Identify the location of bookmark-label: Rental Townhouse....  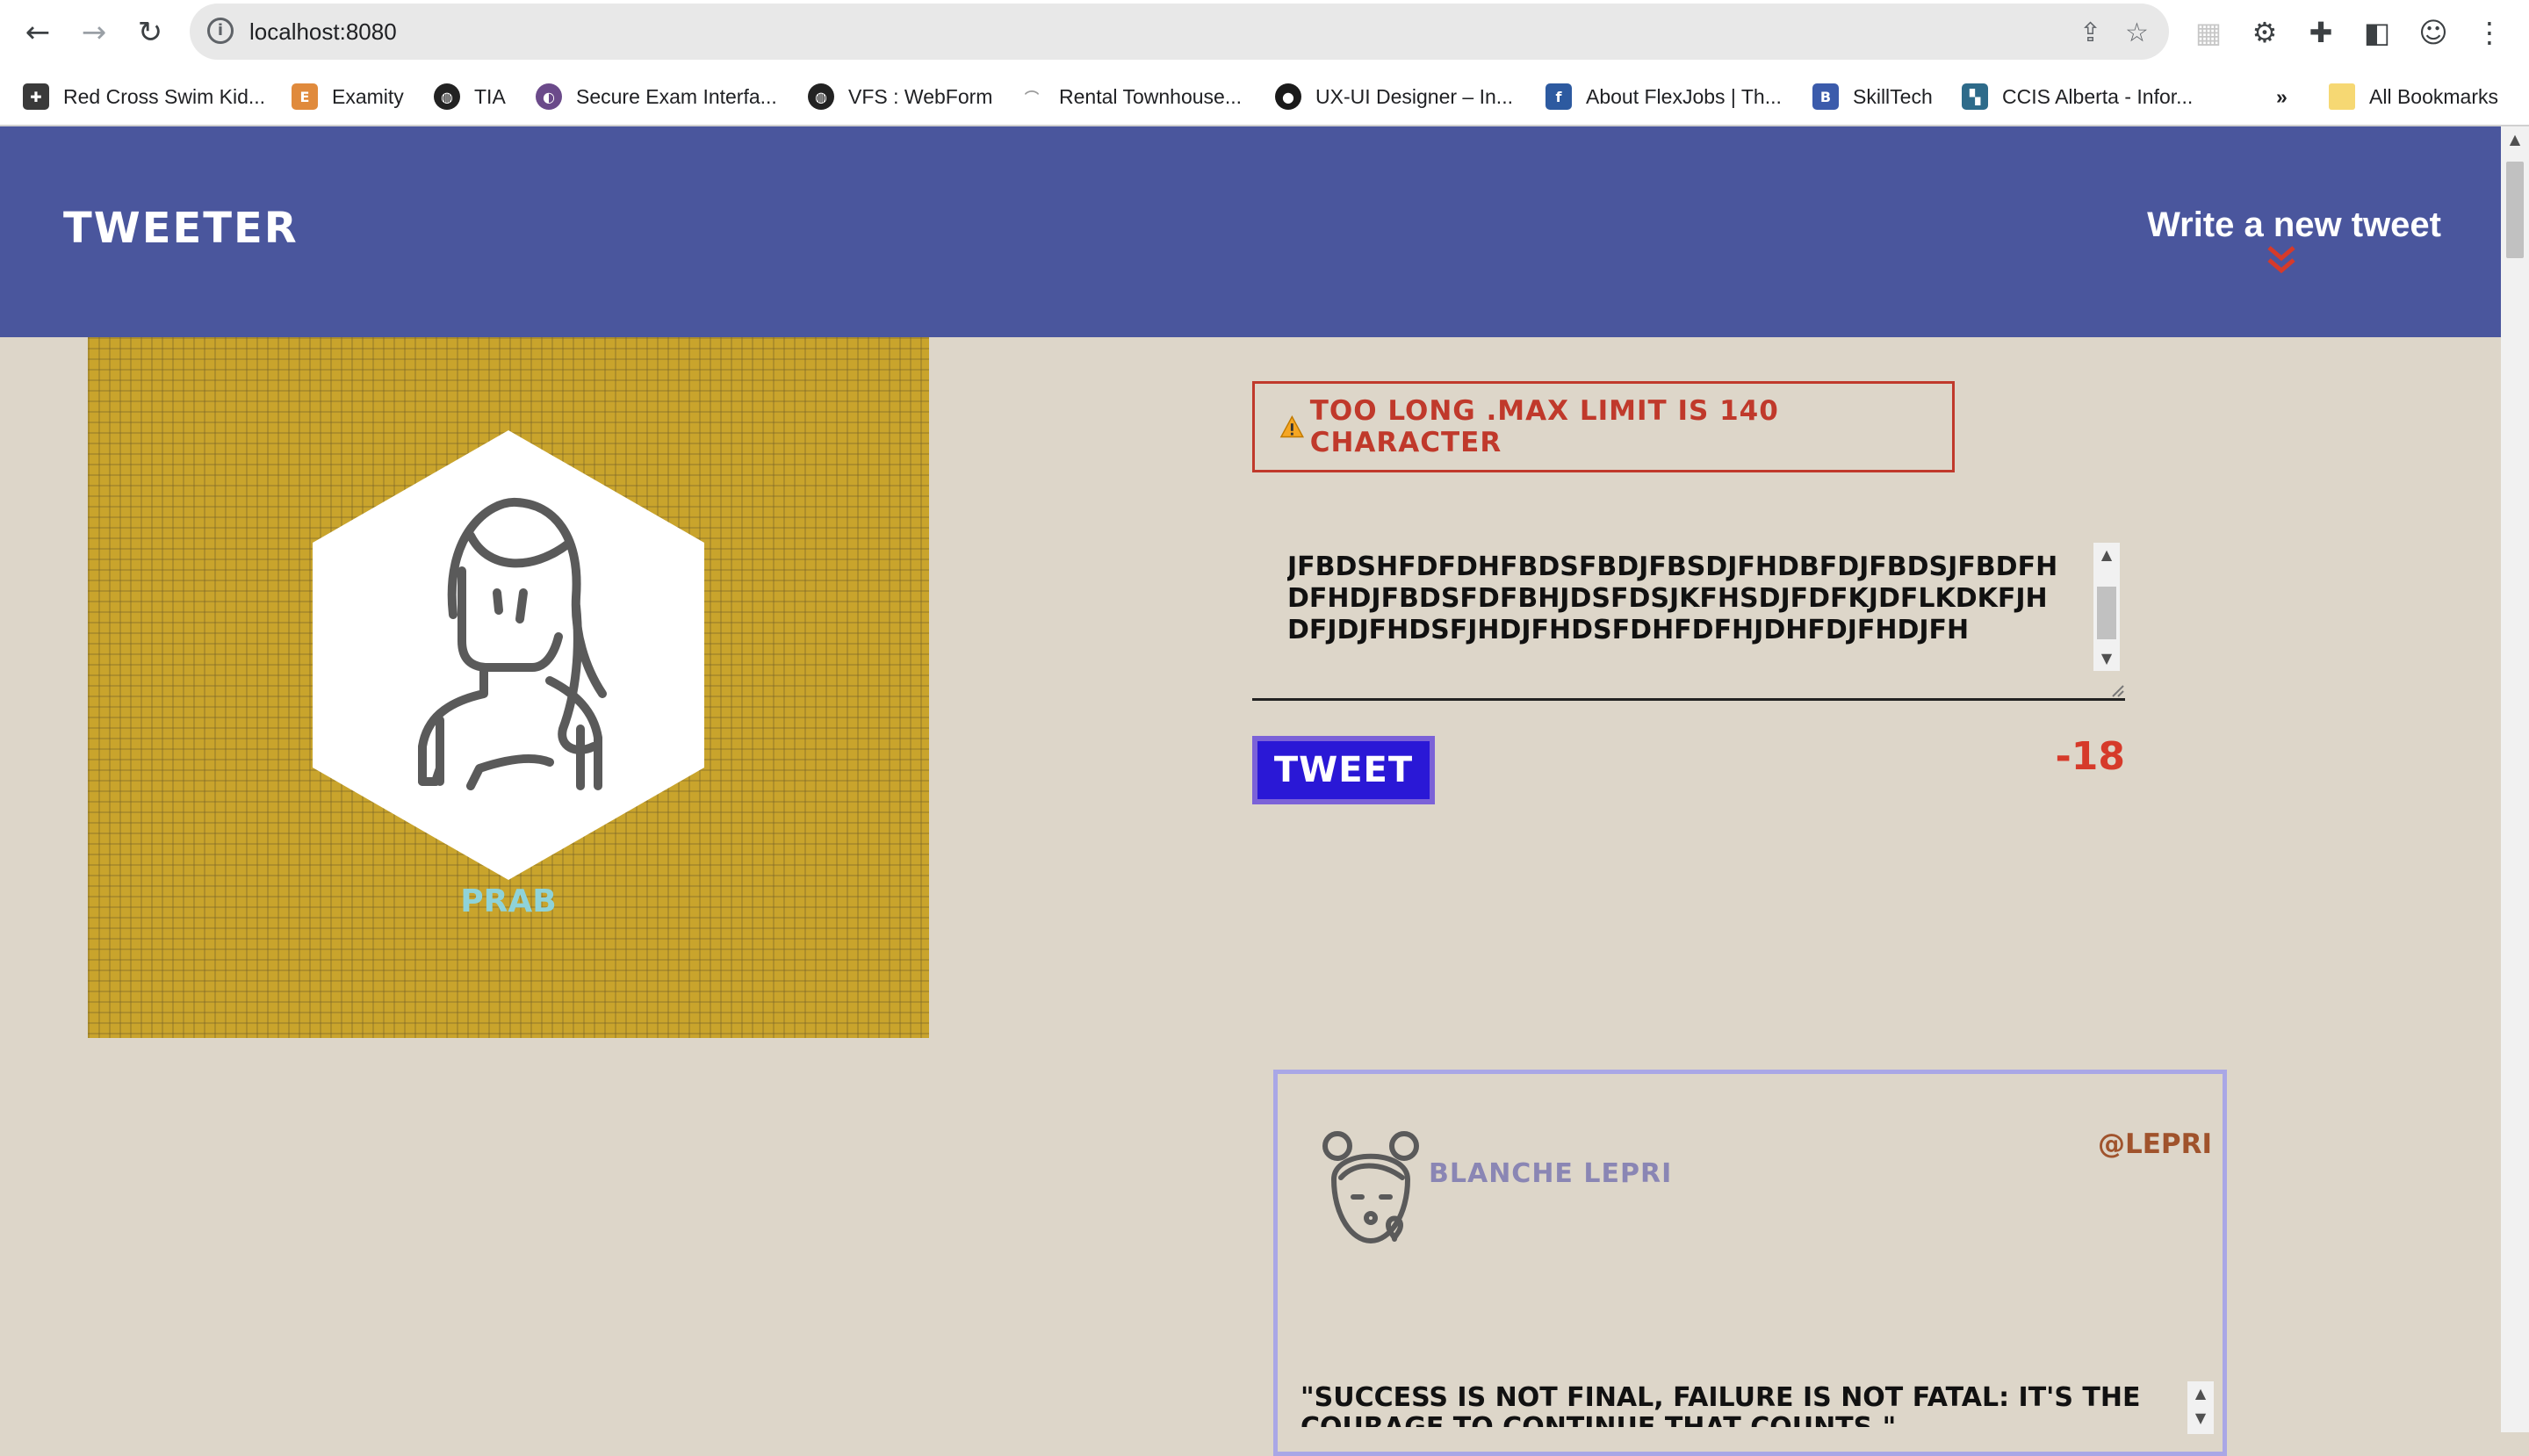
(1151, 96).